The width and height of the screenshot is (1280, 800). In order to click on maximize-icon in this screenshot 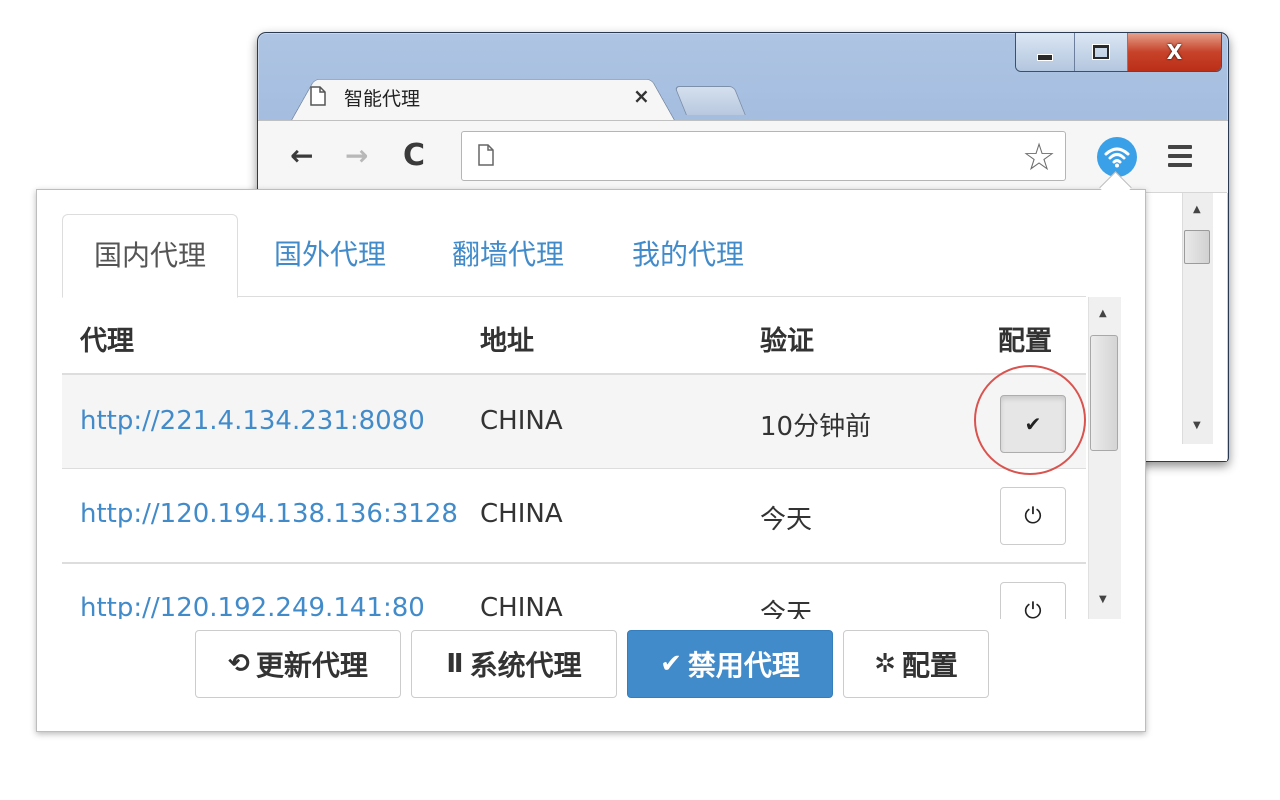, I will do `click(1101, 52)`.